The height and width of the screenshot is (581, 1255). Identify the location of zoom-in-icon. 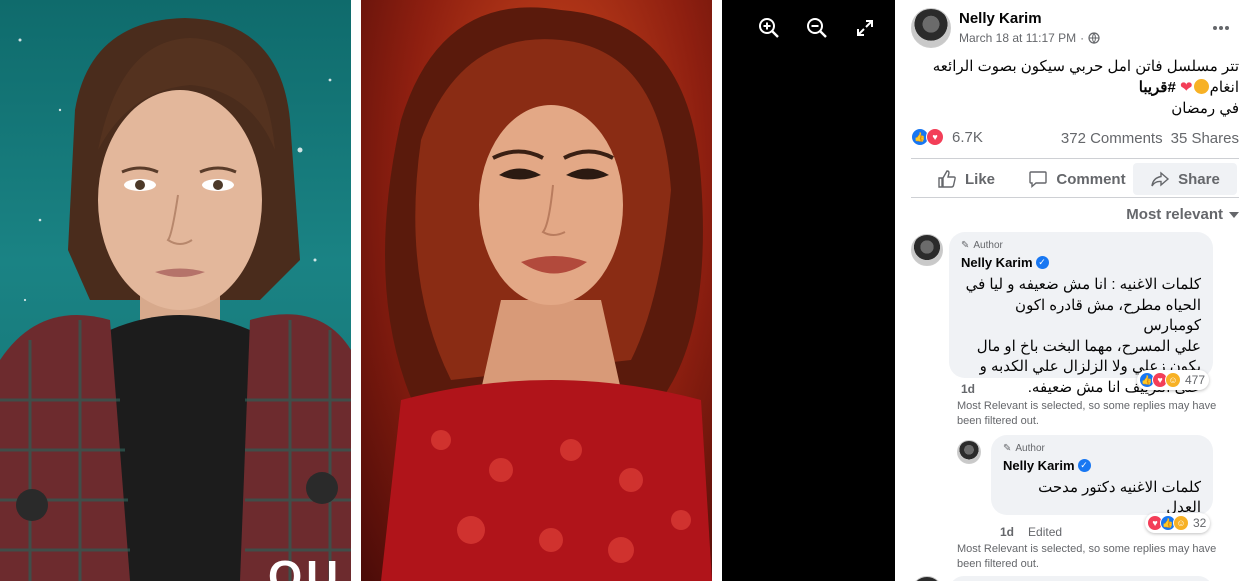
(769, 28).